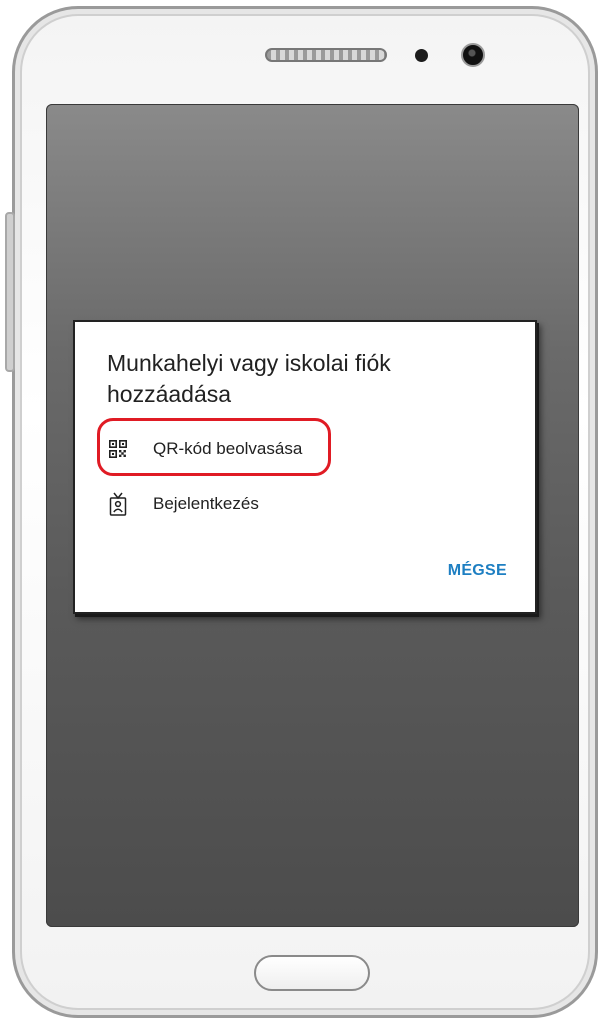  Describe the element at coordinates (118, 449) in the screenshot. I see `qr-code-icon` at that location.